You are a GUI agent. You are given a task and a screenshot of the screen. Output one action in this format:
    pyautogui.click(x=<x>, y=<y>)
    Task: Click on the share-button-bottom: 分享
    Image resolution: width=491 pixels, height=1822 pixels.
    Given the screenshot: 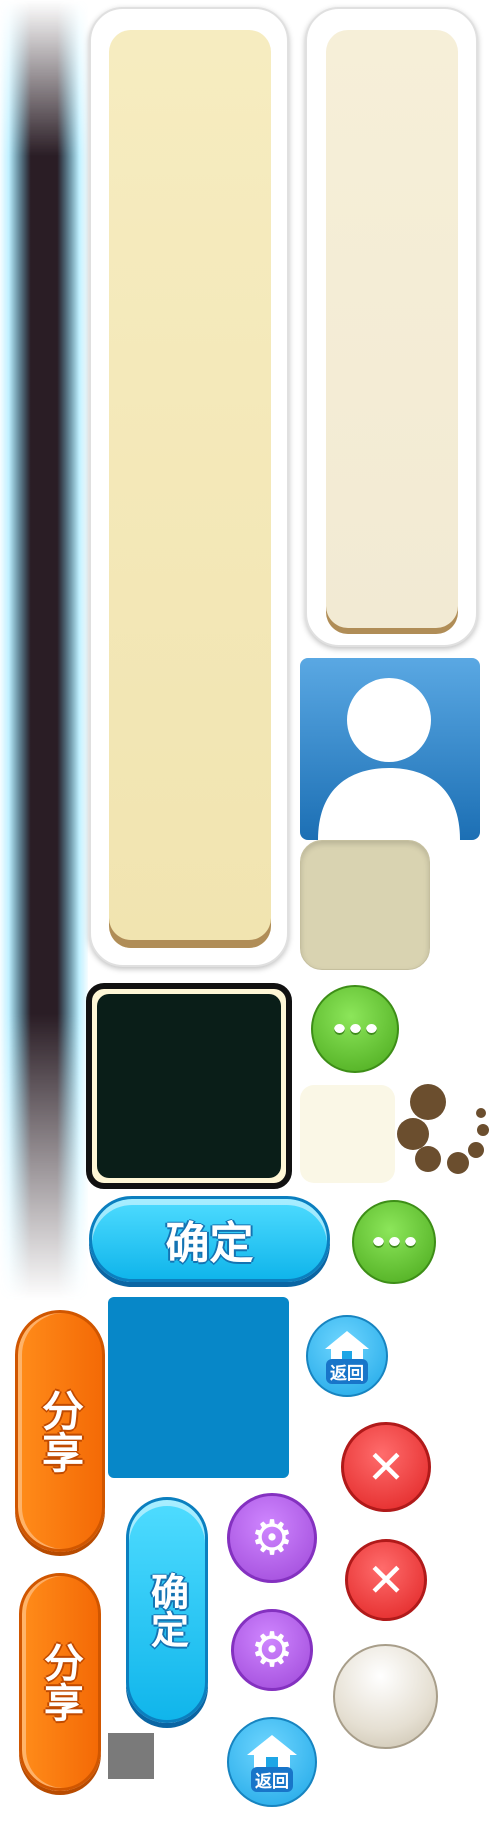 What is the action you would take?
    pyautogui.click(x=60, y=1682)
    